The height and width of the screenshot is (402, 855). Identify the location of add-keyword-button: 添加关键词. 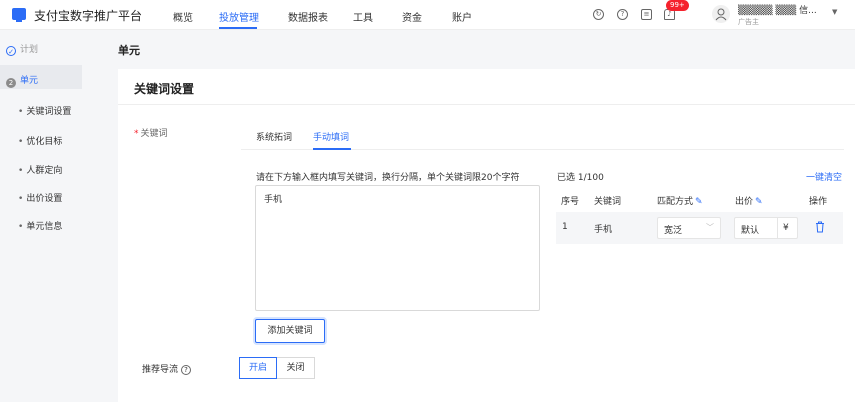
(290, 331).